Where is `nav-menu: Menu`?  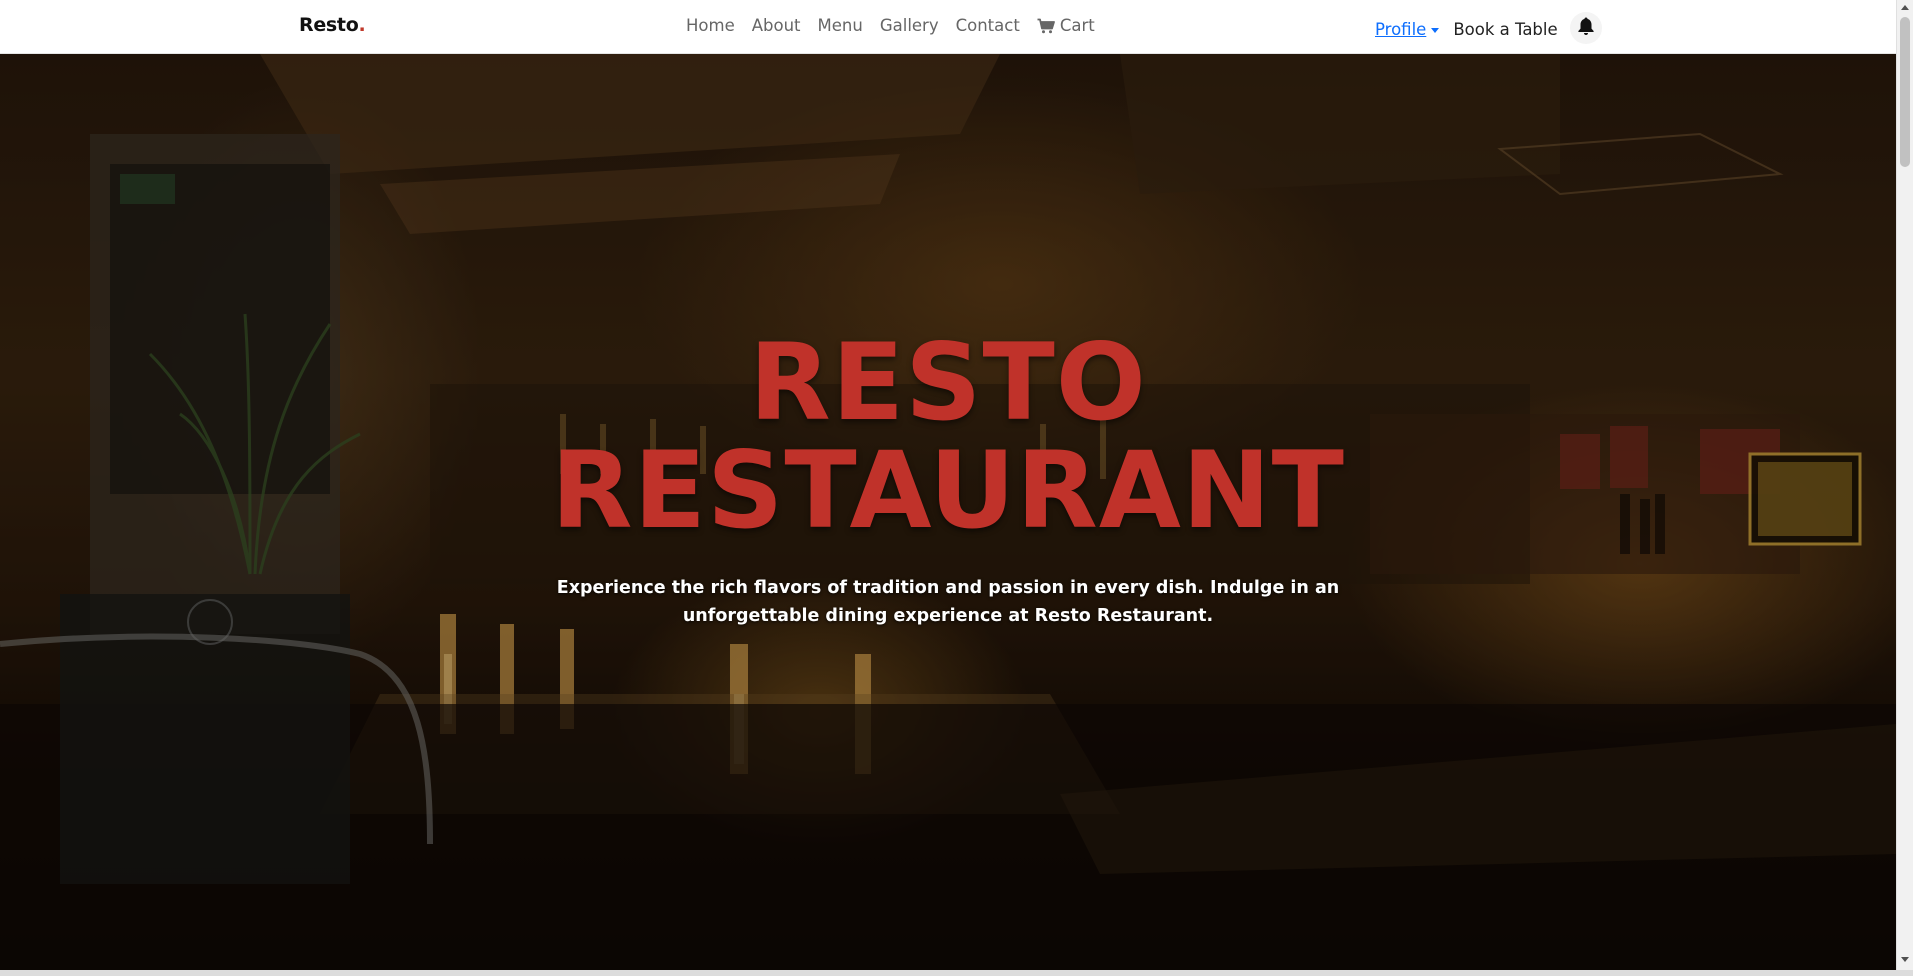 nav-menu: Menu is located at coordinates (840, 25).